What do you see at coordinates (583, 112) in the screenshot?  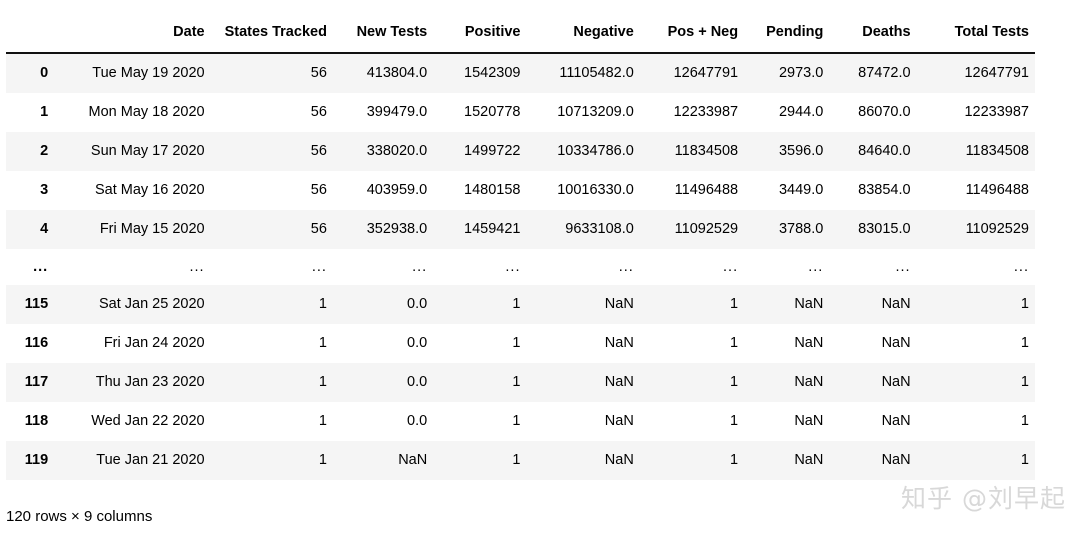 I see `table-cell: 10713209.0` at bounding box center [583, 112].